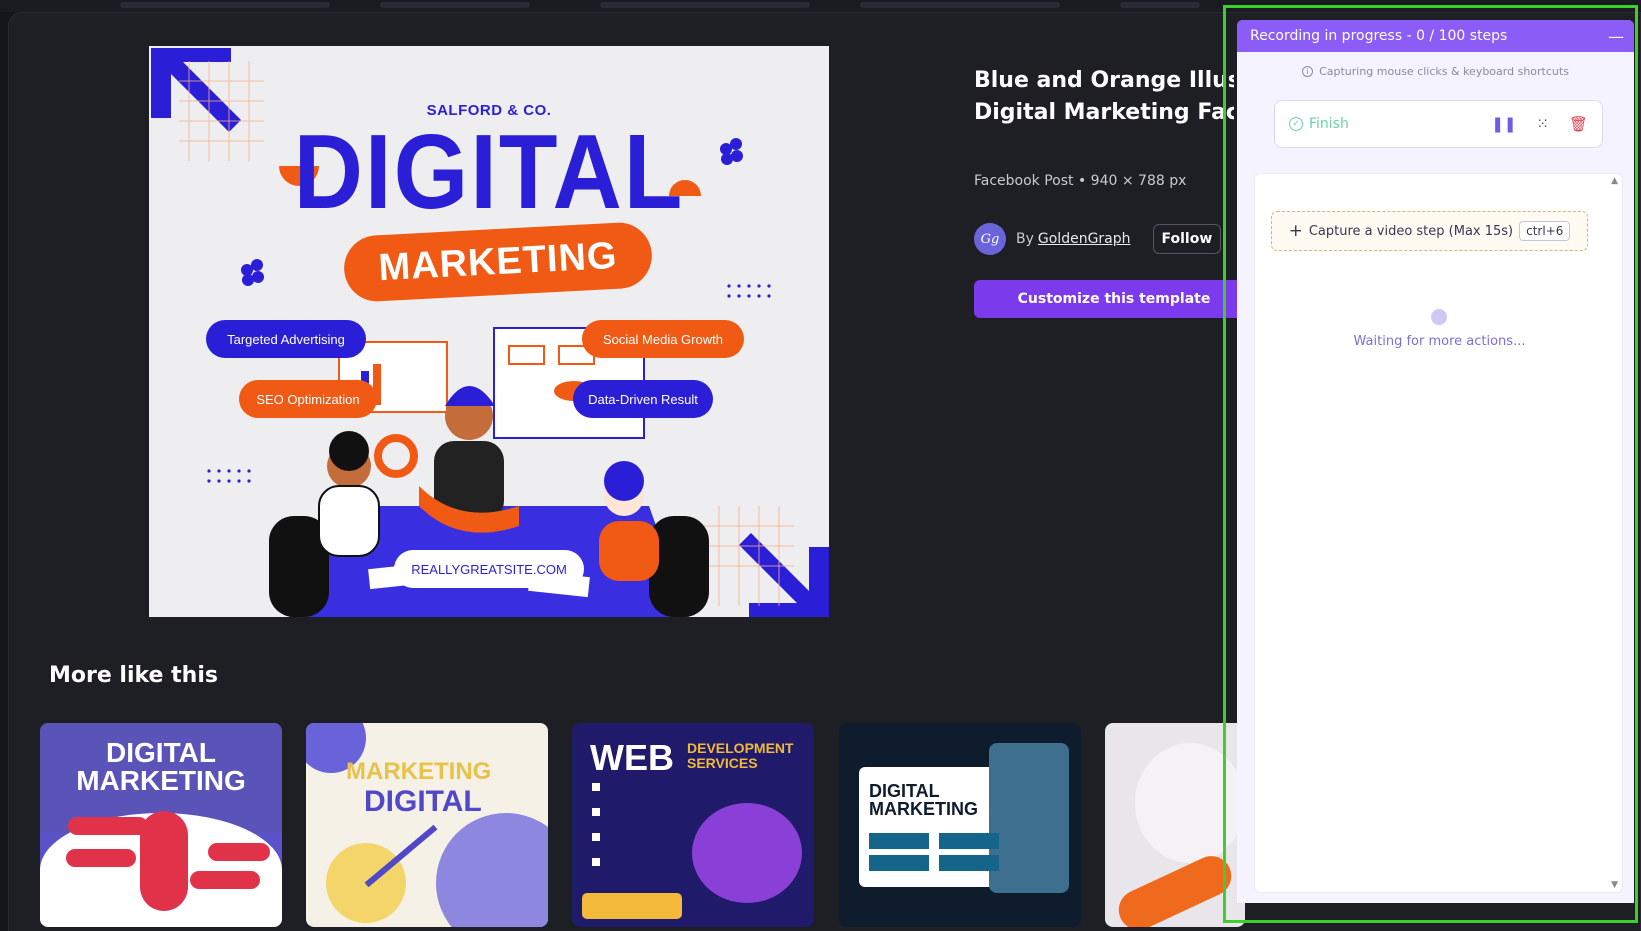 Image resolution: width=1641 pixels, height=931 pixels. What do you see at coordinates (1104, 112) in the screenshot?
I see `template-title-line: Digital Marketing Faceb` at bounding box center [1104, 112].